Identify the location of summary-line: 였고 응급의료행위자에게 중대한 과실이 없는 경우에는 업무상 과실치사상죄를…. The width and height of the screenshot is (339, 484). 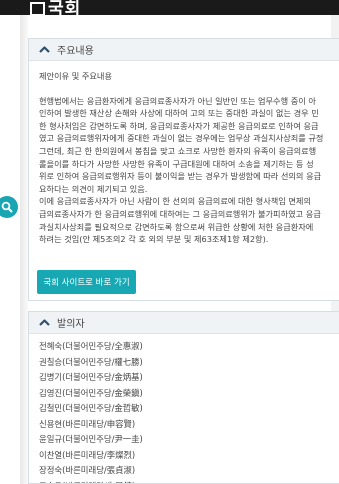
(181, 138).